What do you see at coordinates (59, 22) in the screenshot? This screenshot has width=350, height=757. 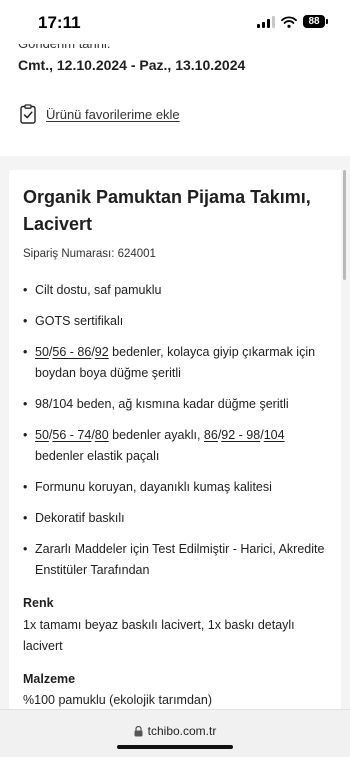 I see `status-time: 17:11` at bounding box center [59, 22].